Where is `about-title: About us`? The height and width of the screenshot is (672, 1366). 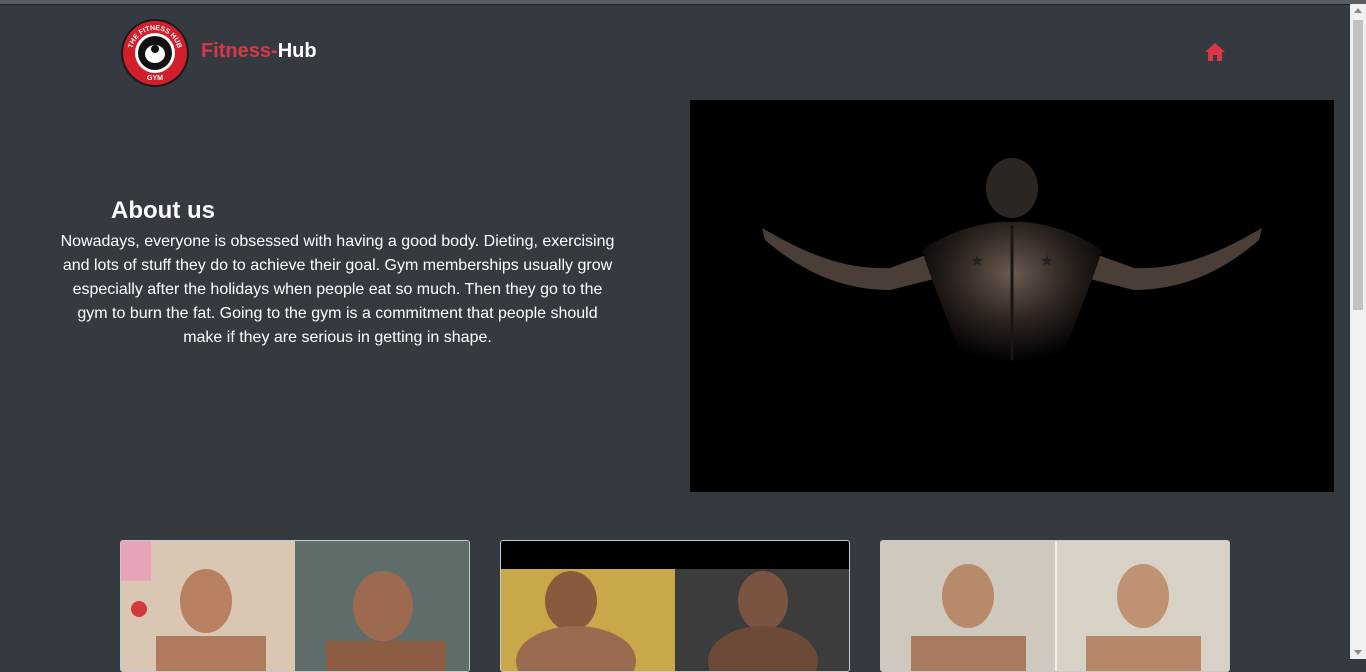
about-title: About us is located at coordinates (163, 210).